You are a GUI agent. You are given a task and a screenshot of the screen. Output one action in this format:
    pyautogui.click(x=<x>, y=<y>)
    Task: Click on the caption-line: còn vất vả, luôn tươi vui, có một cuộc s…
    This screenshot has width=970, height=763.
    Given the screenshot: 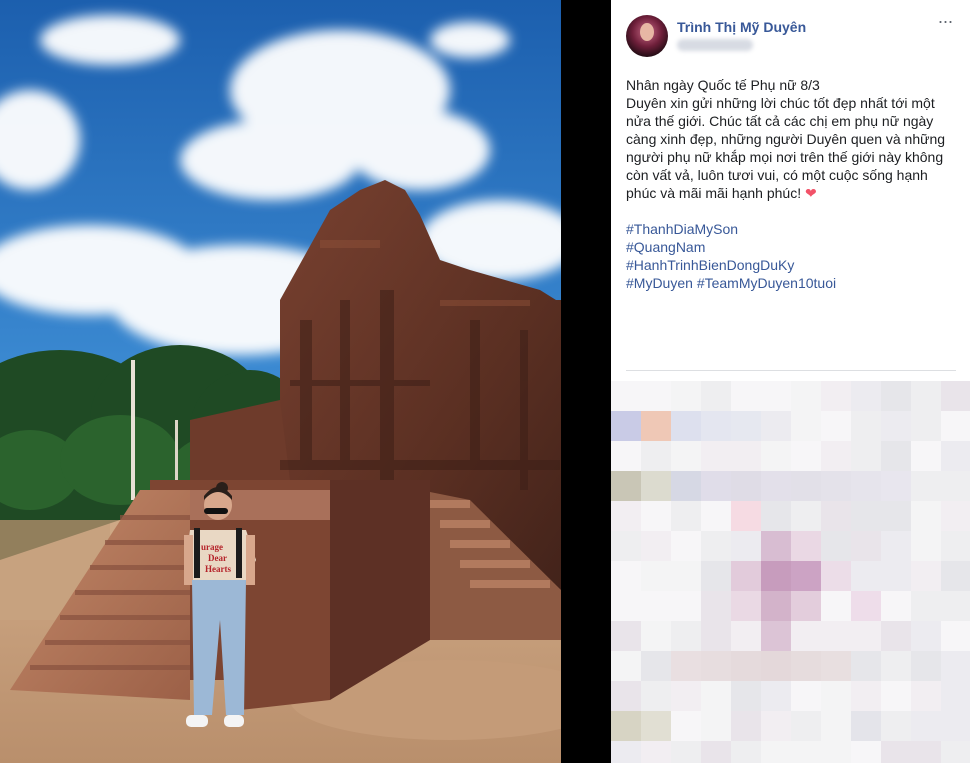 What is the action you would take?
    pyautogui.click(x=777, y=175)
    